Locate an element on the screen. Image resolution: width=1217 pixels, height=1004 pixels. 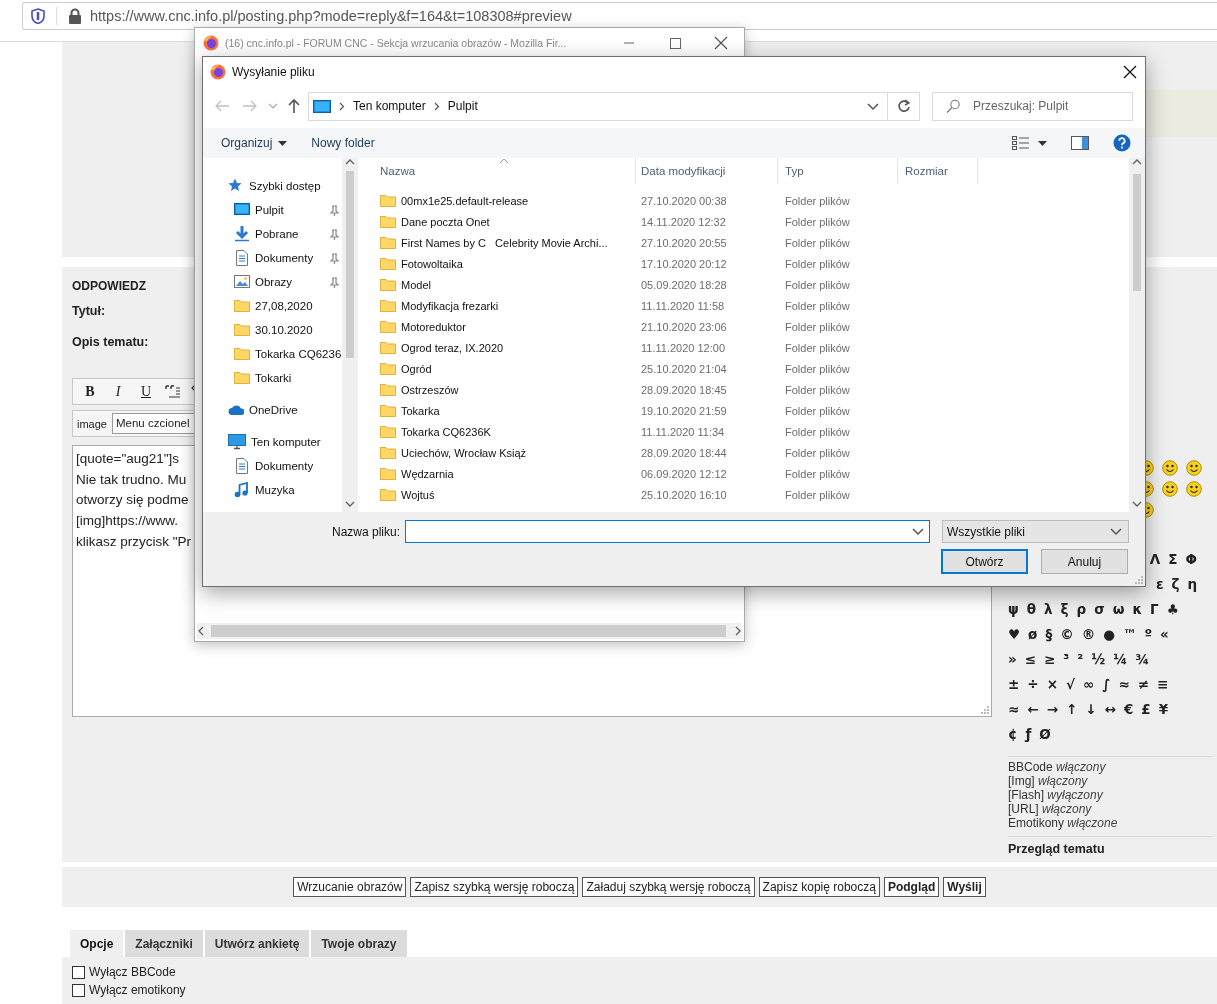
preview-pane-icon is located at coordinates (1080, 143).